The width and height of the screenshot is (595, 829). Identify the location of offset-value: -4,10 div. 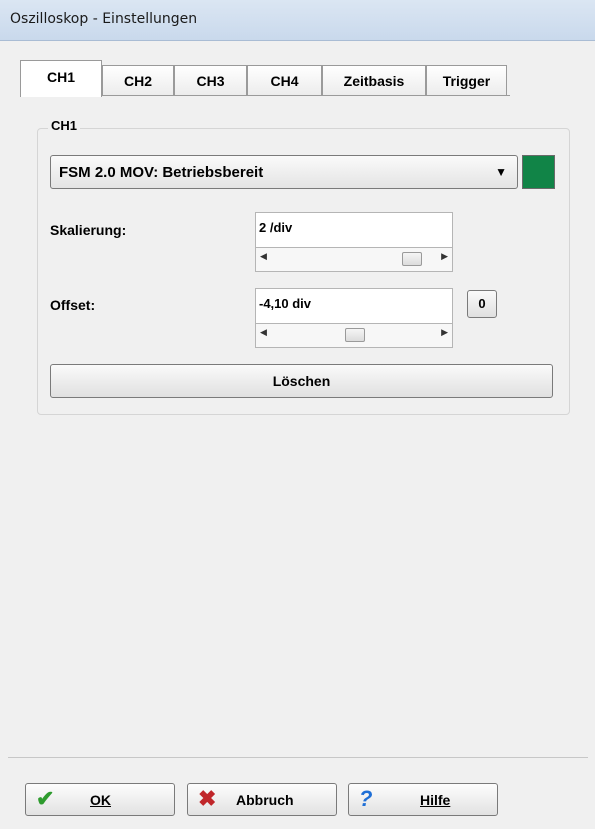
(285, 303).